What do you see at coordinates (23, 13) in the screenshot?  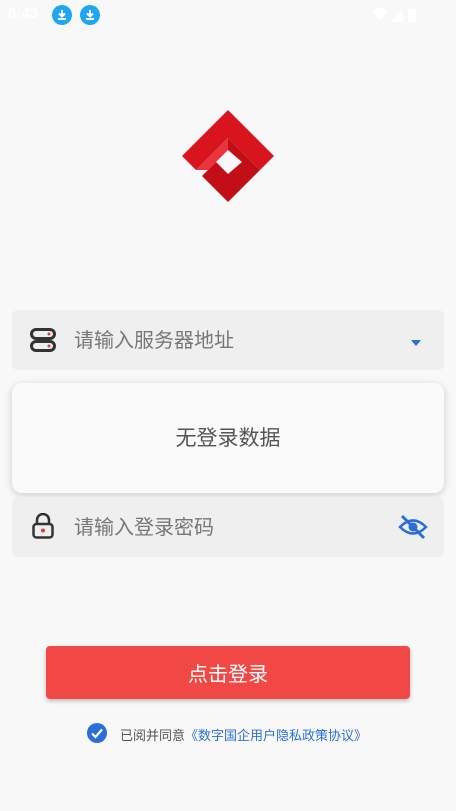 I see `status-time: 8:43` at bounding box center [23, 13].